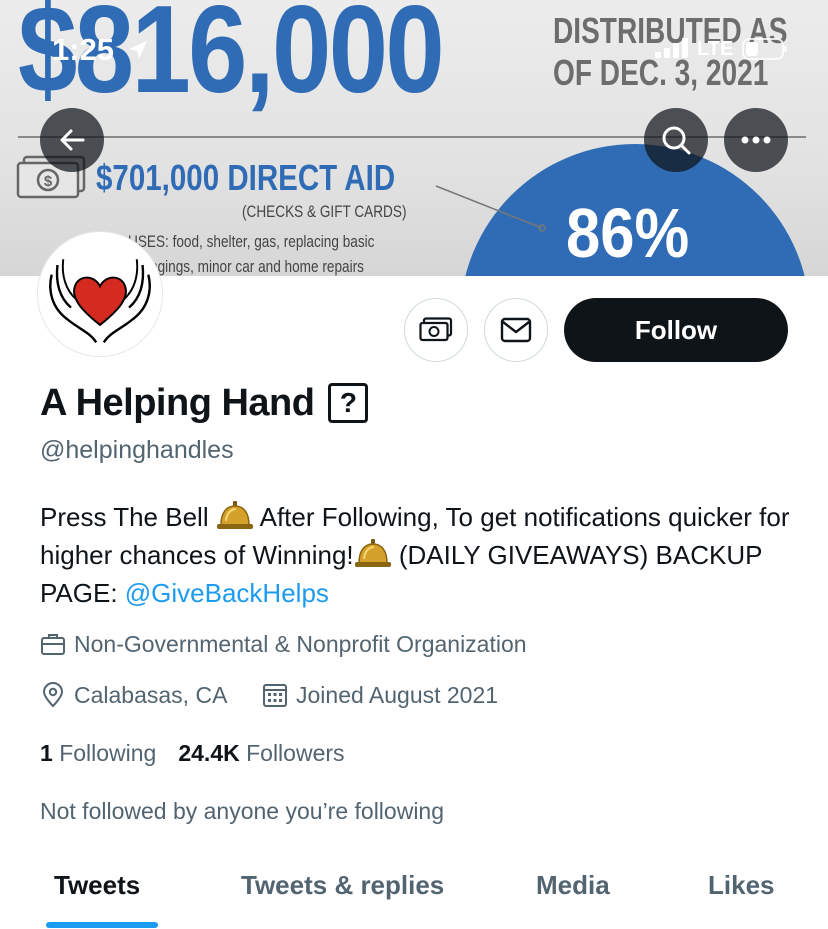 The image size is (828, 929). I want to click on profile-tabs: Tweets Tweets & replies Media Likes, so click(414, 894).